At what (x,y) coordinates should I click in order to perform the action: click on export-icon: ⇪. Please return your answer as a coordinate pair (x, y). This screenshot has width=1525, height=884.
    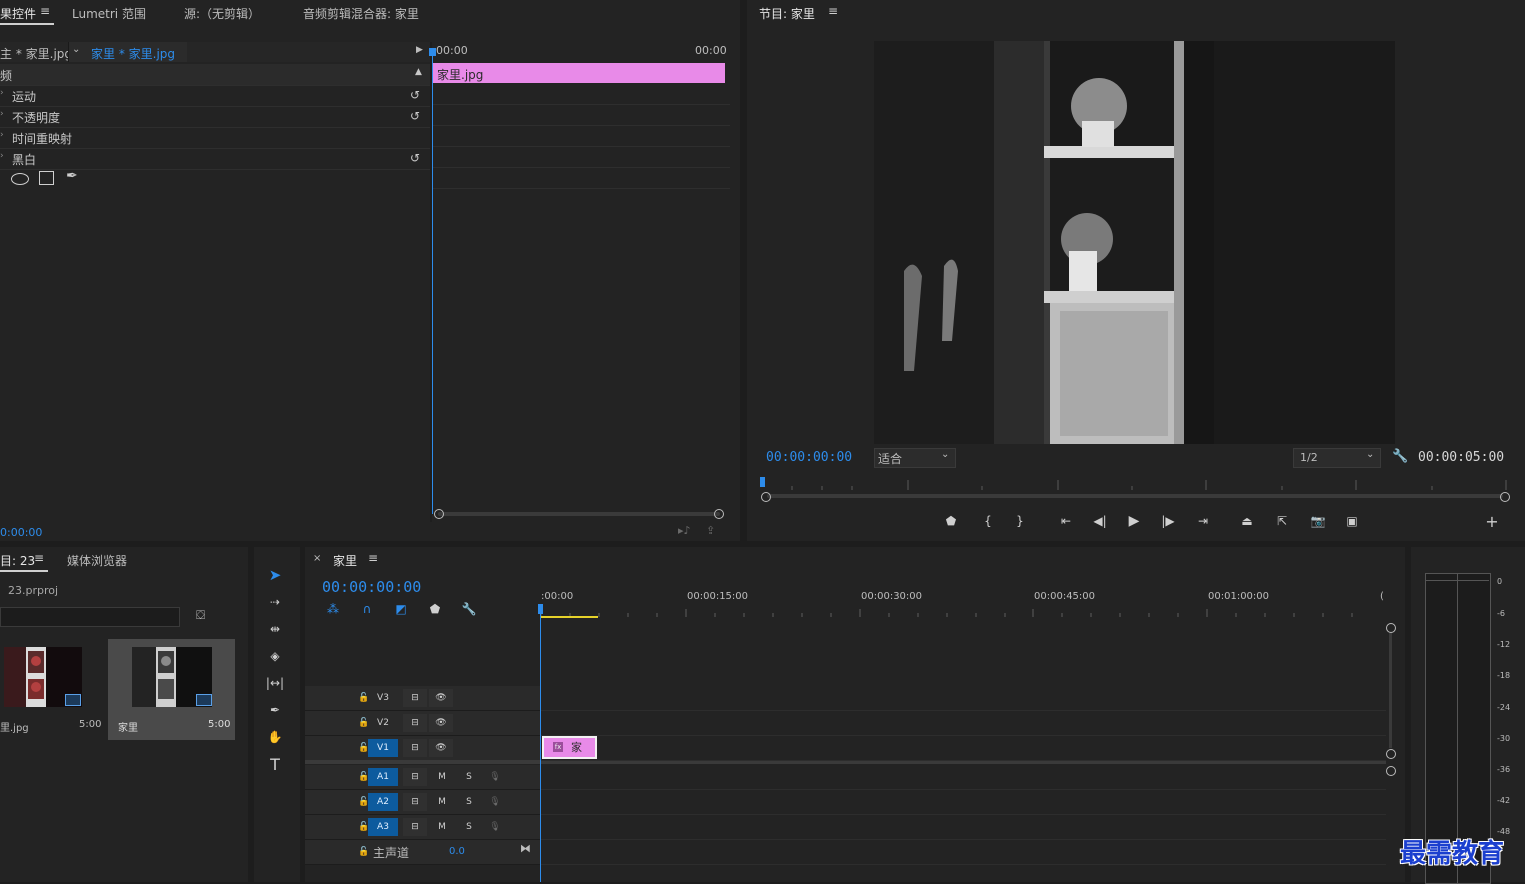
    Looking at the image, I should click on (710, 530).